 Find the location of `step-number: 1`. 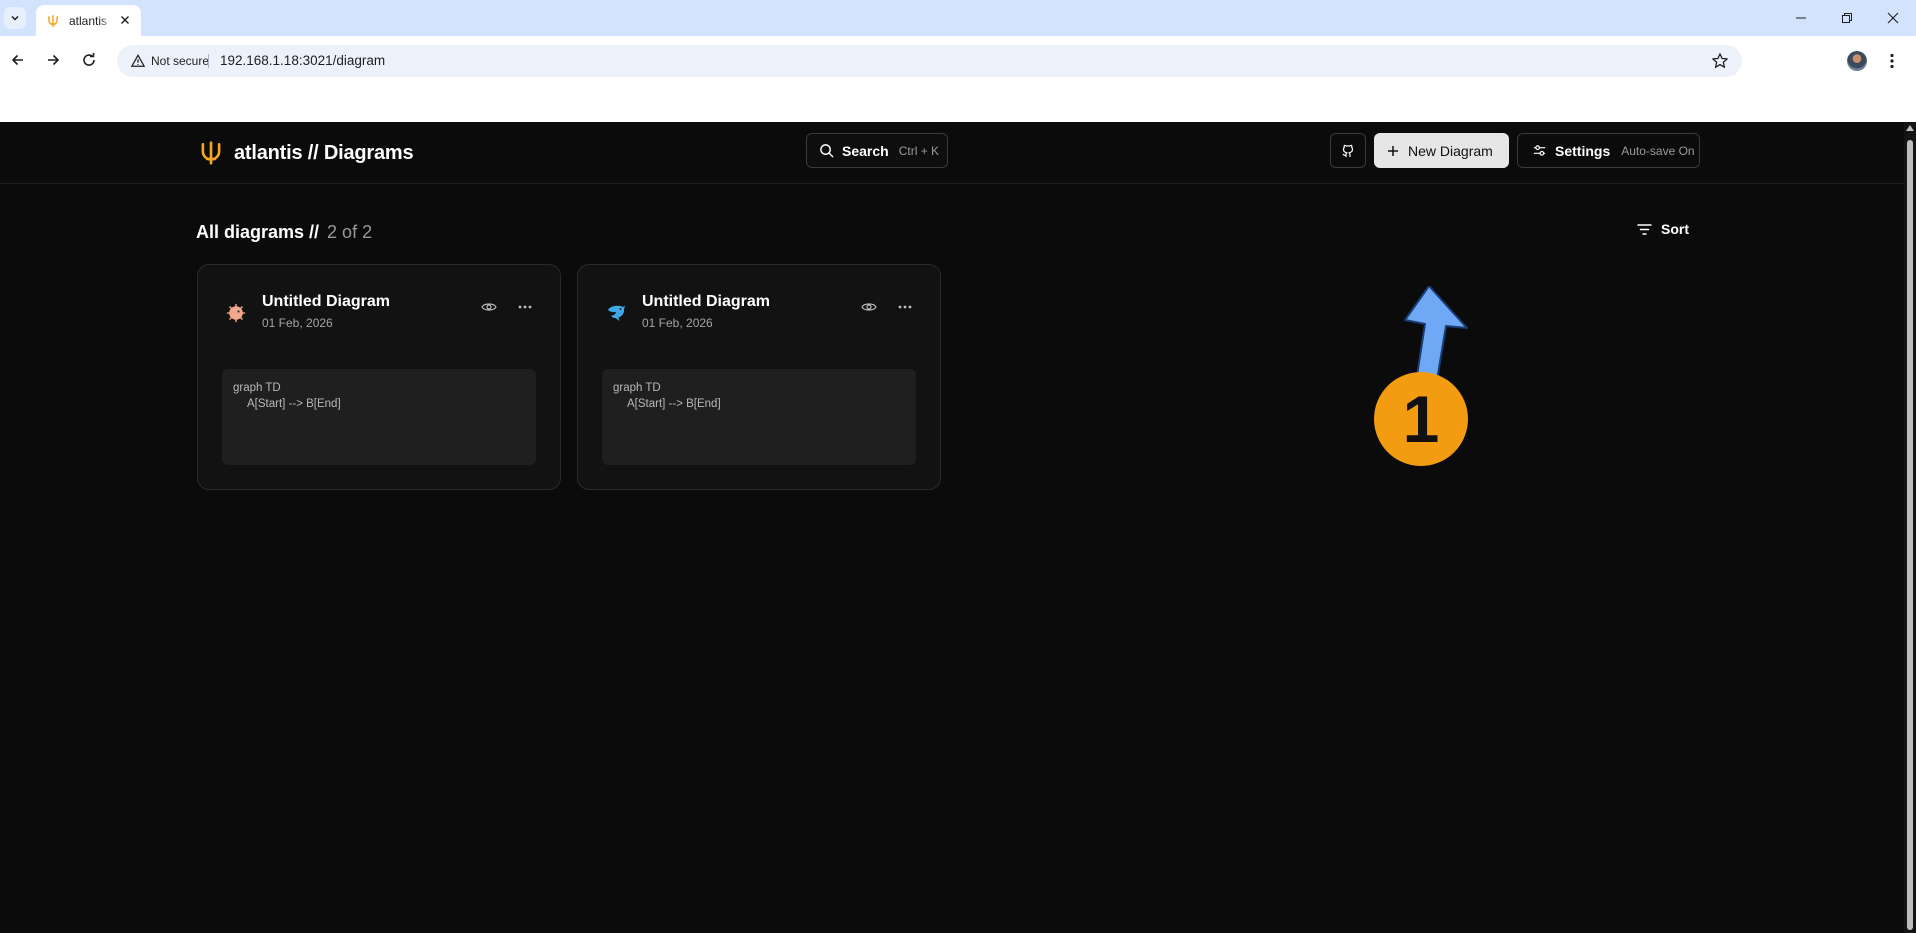

step-number: 1 is located at coordinates (1421, 419).